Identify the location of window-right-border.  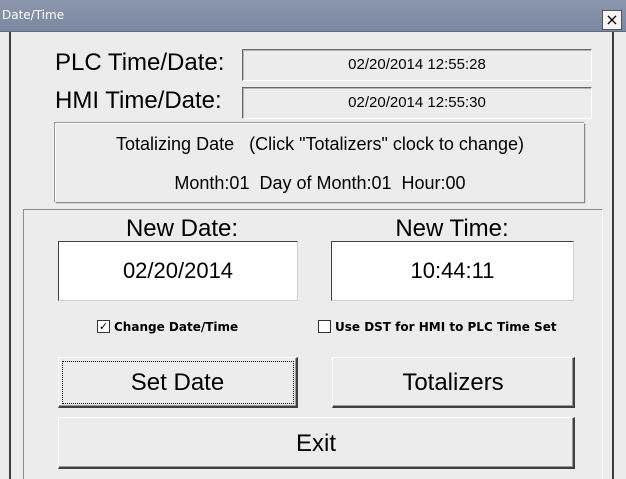
(613, 255).